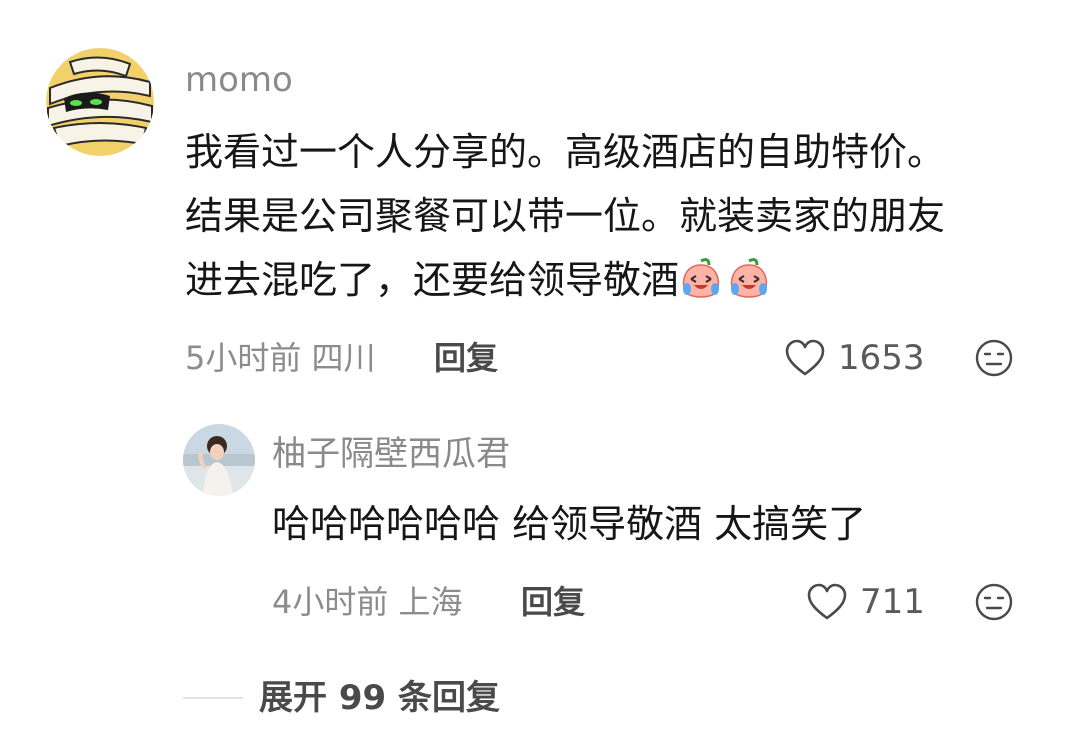 The height and width of the screenshot is (756, 1078). I want to click on reply-location: 上海, so click(430, 602).